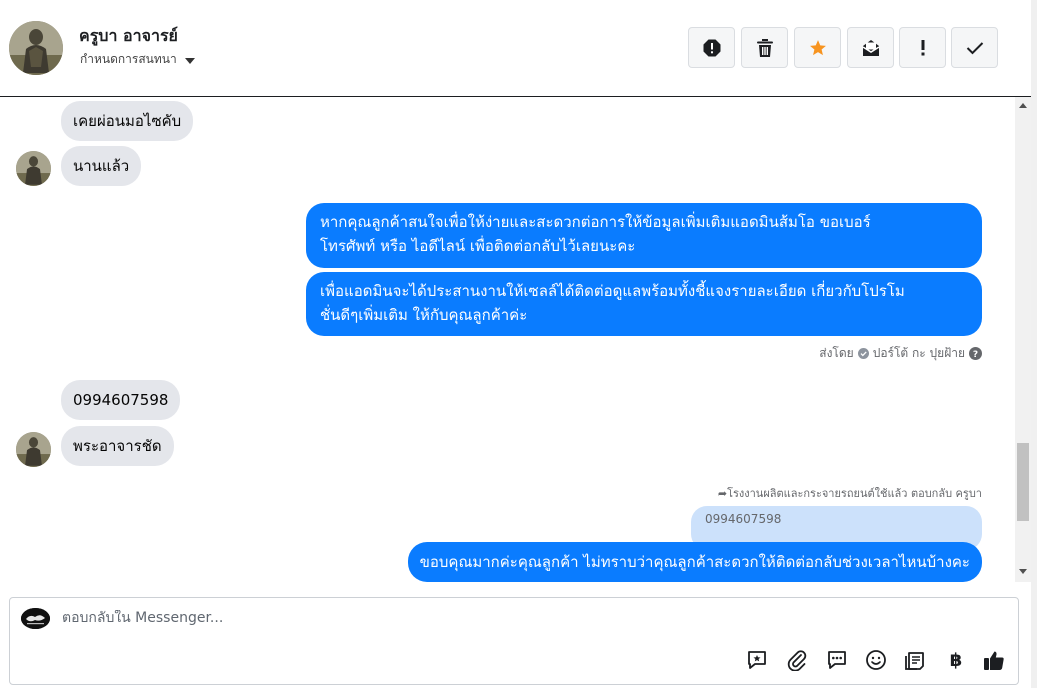  I want to click on incoming-message: นานแล้ว, so click(101, 166).